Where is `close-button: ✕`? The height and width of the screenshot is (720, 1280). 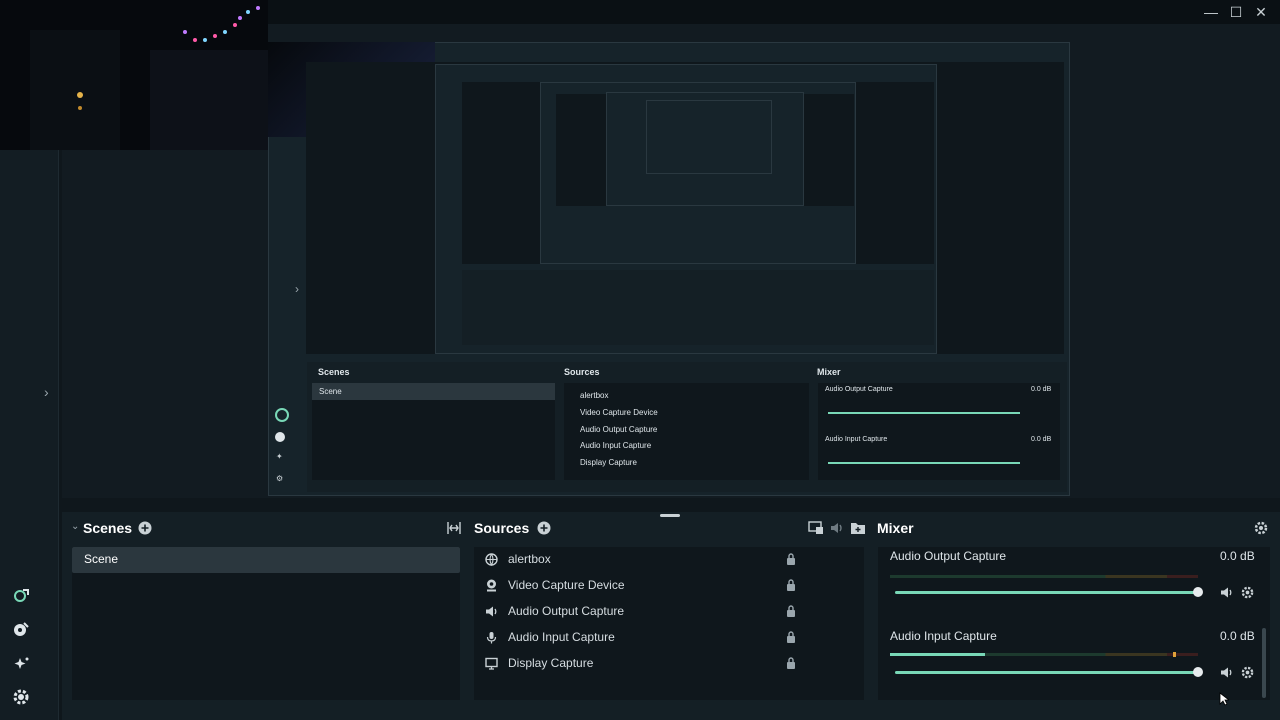
close-button: ✕ is located at coordinates (1261, 12).